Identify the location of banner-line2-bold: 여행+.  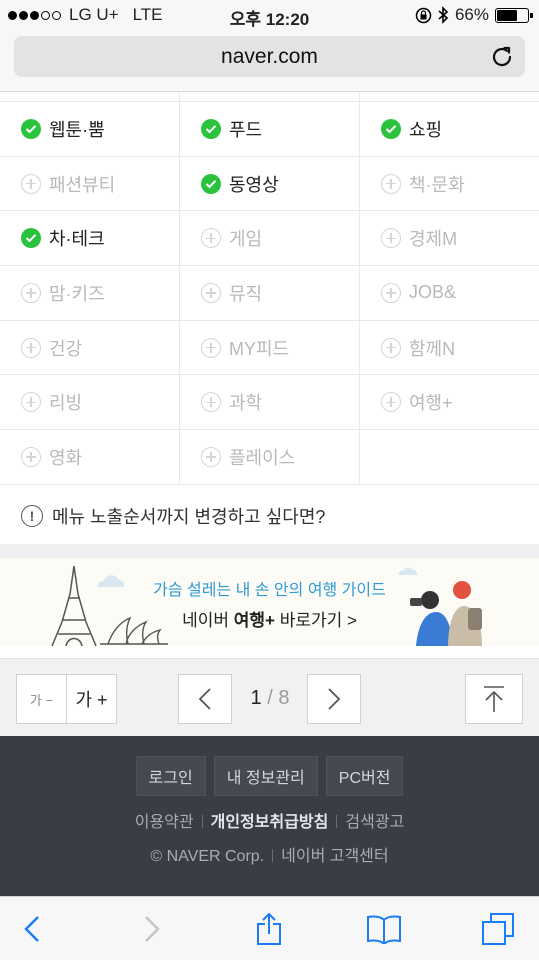
(254, 620).